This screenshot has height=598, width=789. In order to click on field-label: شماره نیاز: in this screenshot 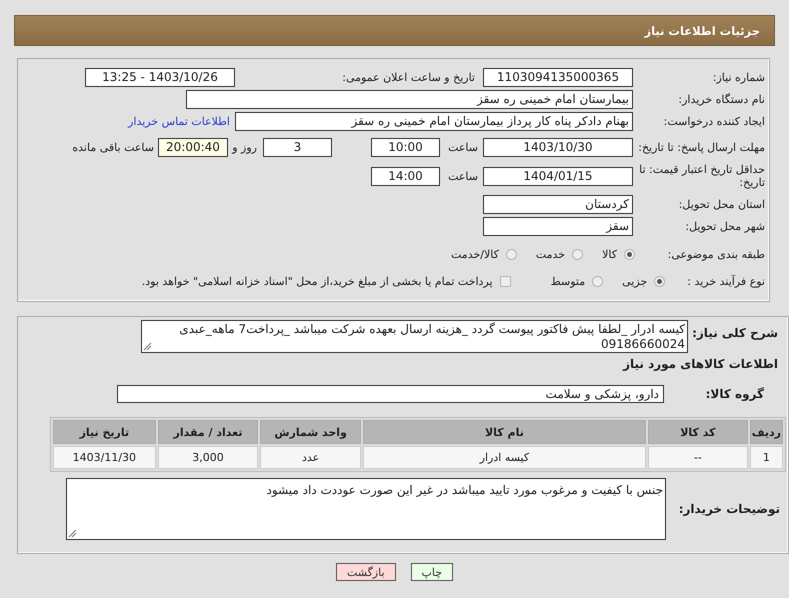, I will do `click(739, 77)`.